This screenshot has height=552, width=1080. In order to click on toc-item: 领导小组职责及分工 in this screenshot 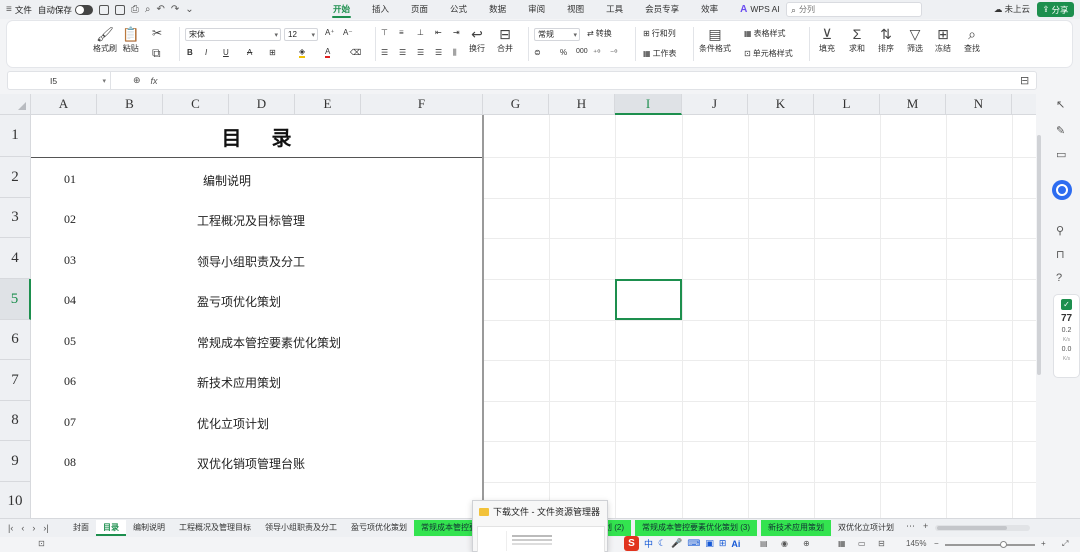, I will do `click(251, 261)`.